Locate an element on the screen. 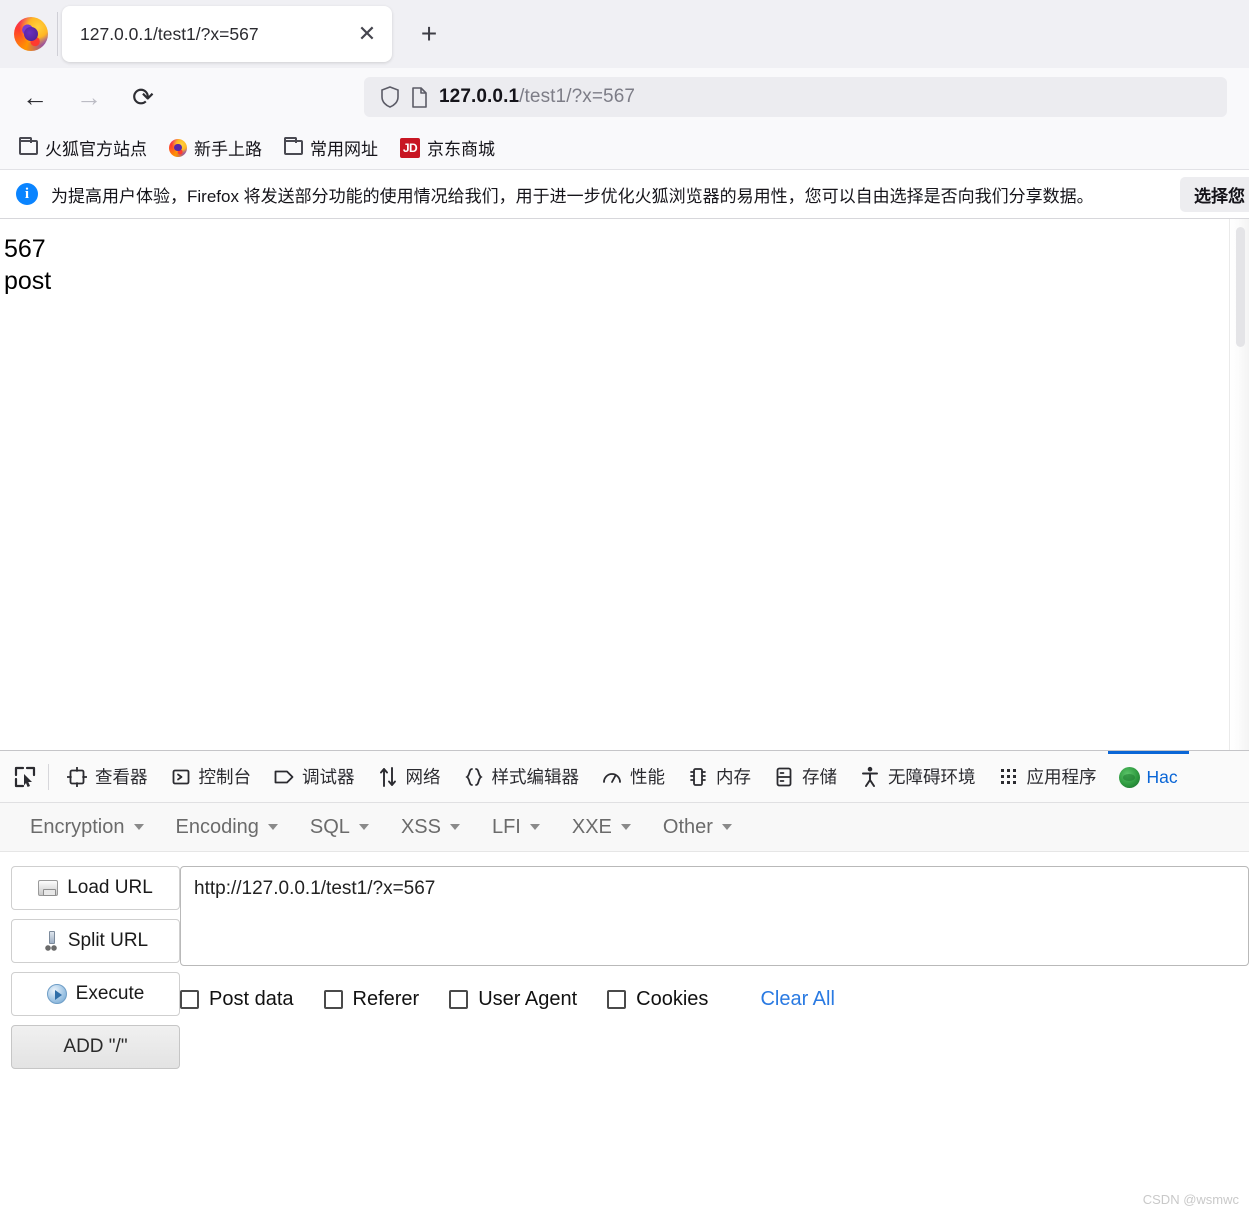 The width and height of the screenshot is (1249, 1213). menu-encoding: Encoding is located at coordinates (227, 827).